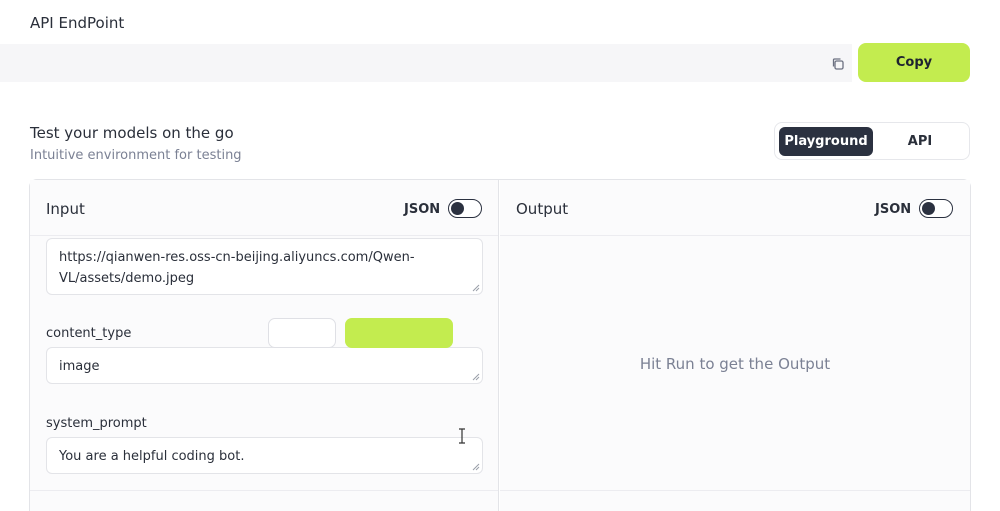 This screenshot has height=511, width=1000. Describe the element at coordinates (542, 209) in the screenshot. I see `output-title: Output` at that location.